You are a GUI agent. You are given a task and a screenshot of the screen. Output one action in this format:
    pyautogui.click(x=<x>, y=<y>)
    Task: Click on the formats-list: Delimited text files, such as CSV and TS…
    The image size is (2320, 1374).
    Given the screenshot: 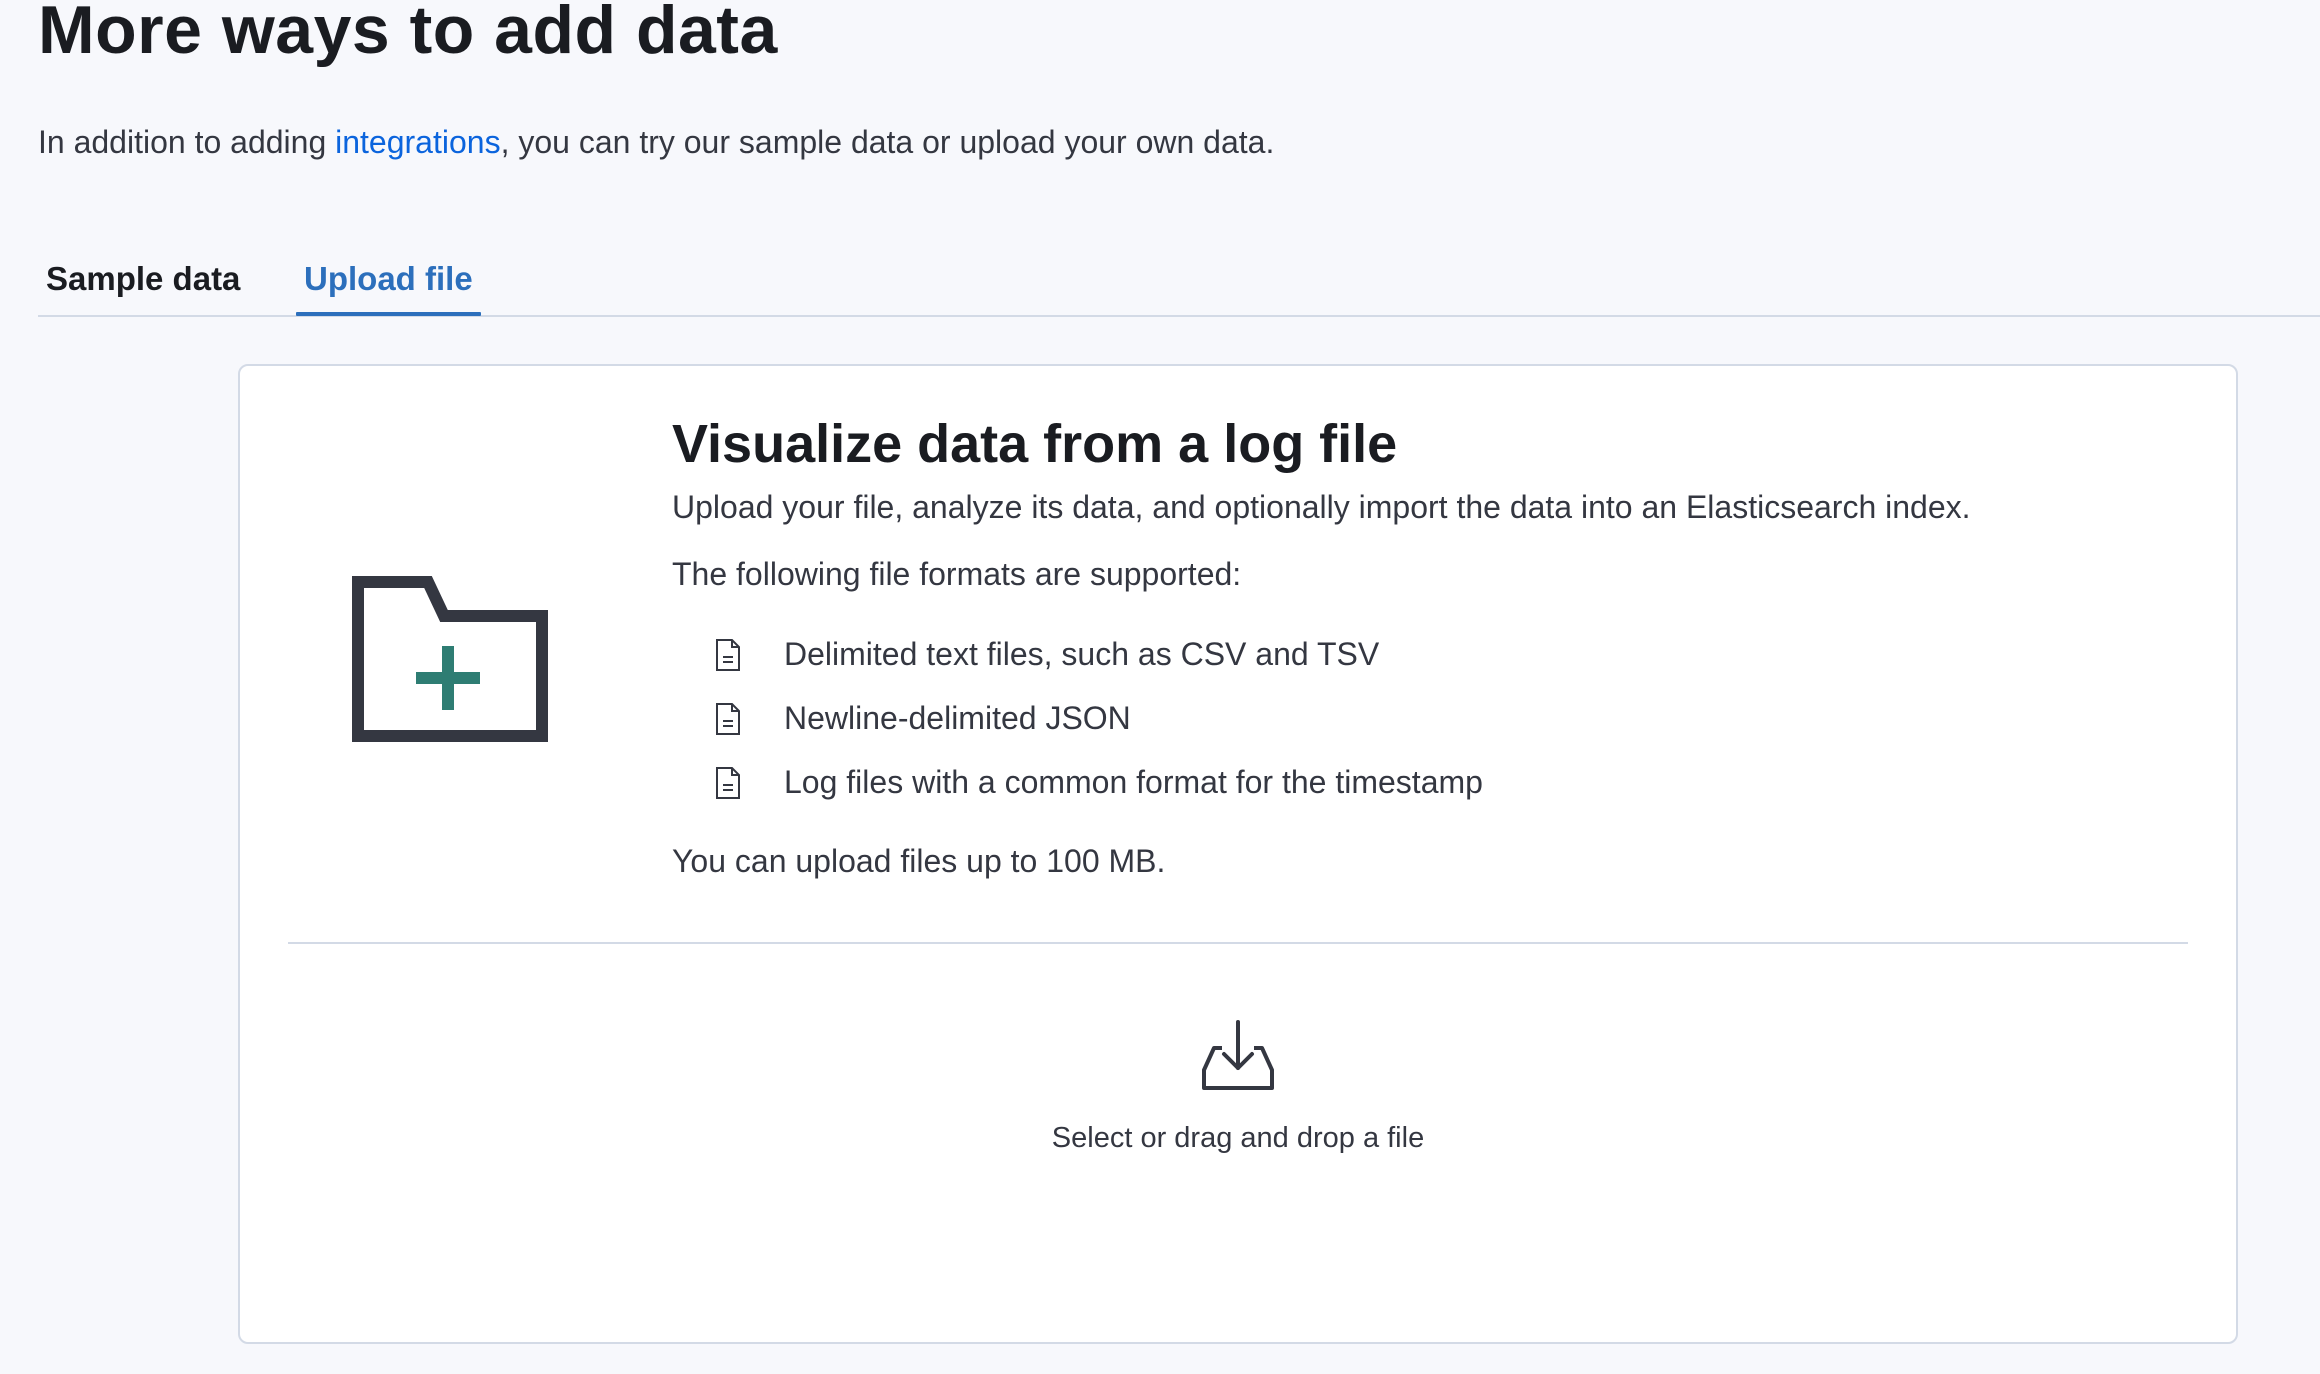 What is the action you would take?
    pyautogui.click(x=1422, y=719)
    